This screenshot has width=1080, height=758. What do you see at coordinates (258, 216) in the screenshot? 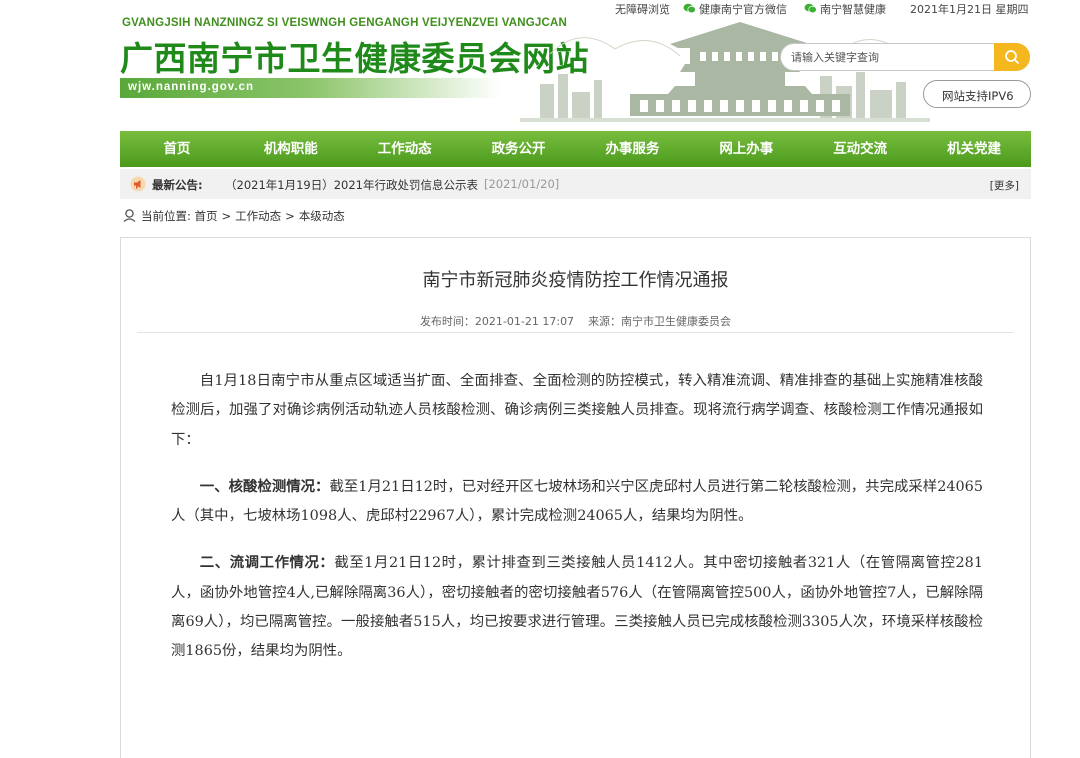
I see `breadcrumb-news: 工作动态` at bounding box center [258, 216].